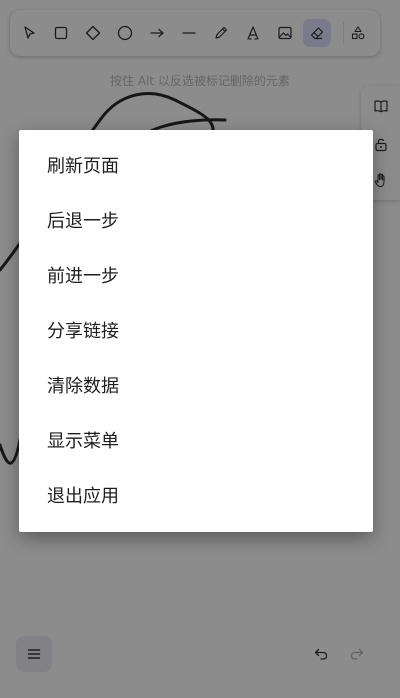 The width and height of the screenshot is (400, 698). I want to click on menu-item-step-forward: 前进一步, so click(196, 276).